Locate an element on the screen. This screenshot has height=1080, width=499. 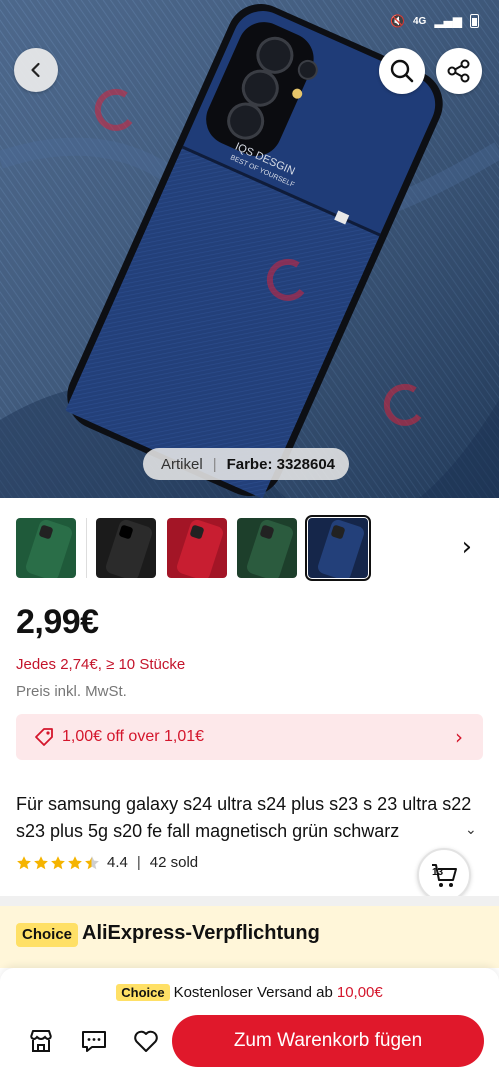
cart-count: 13 is located at coordinates (438, 872).